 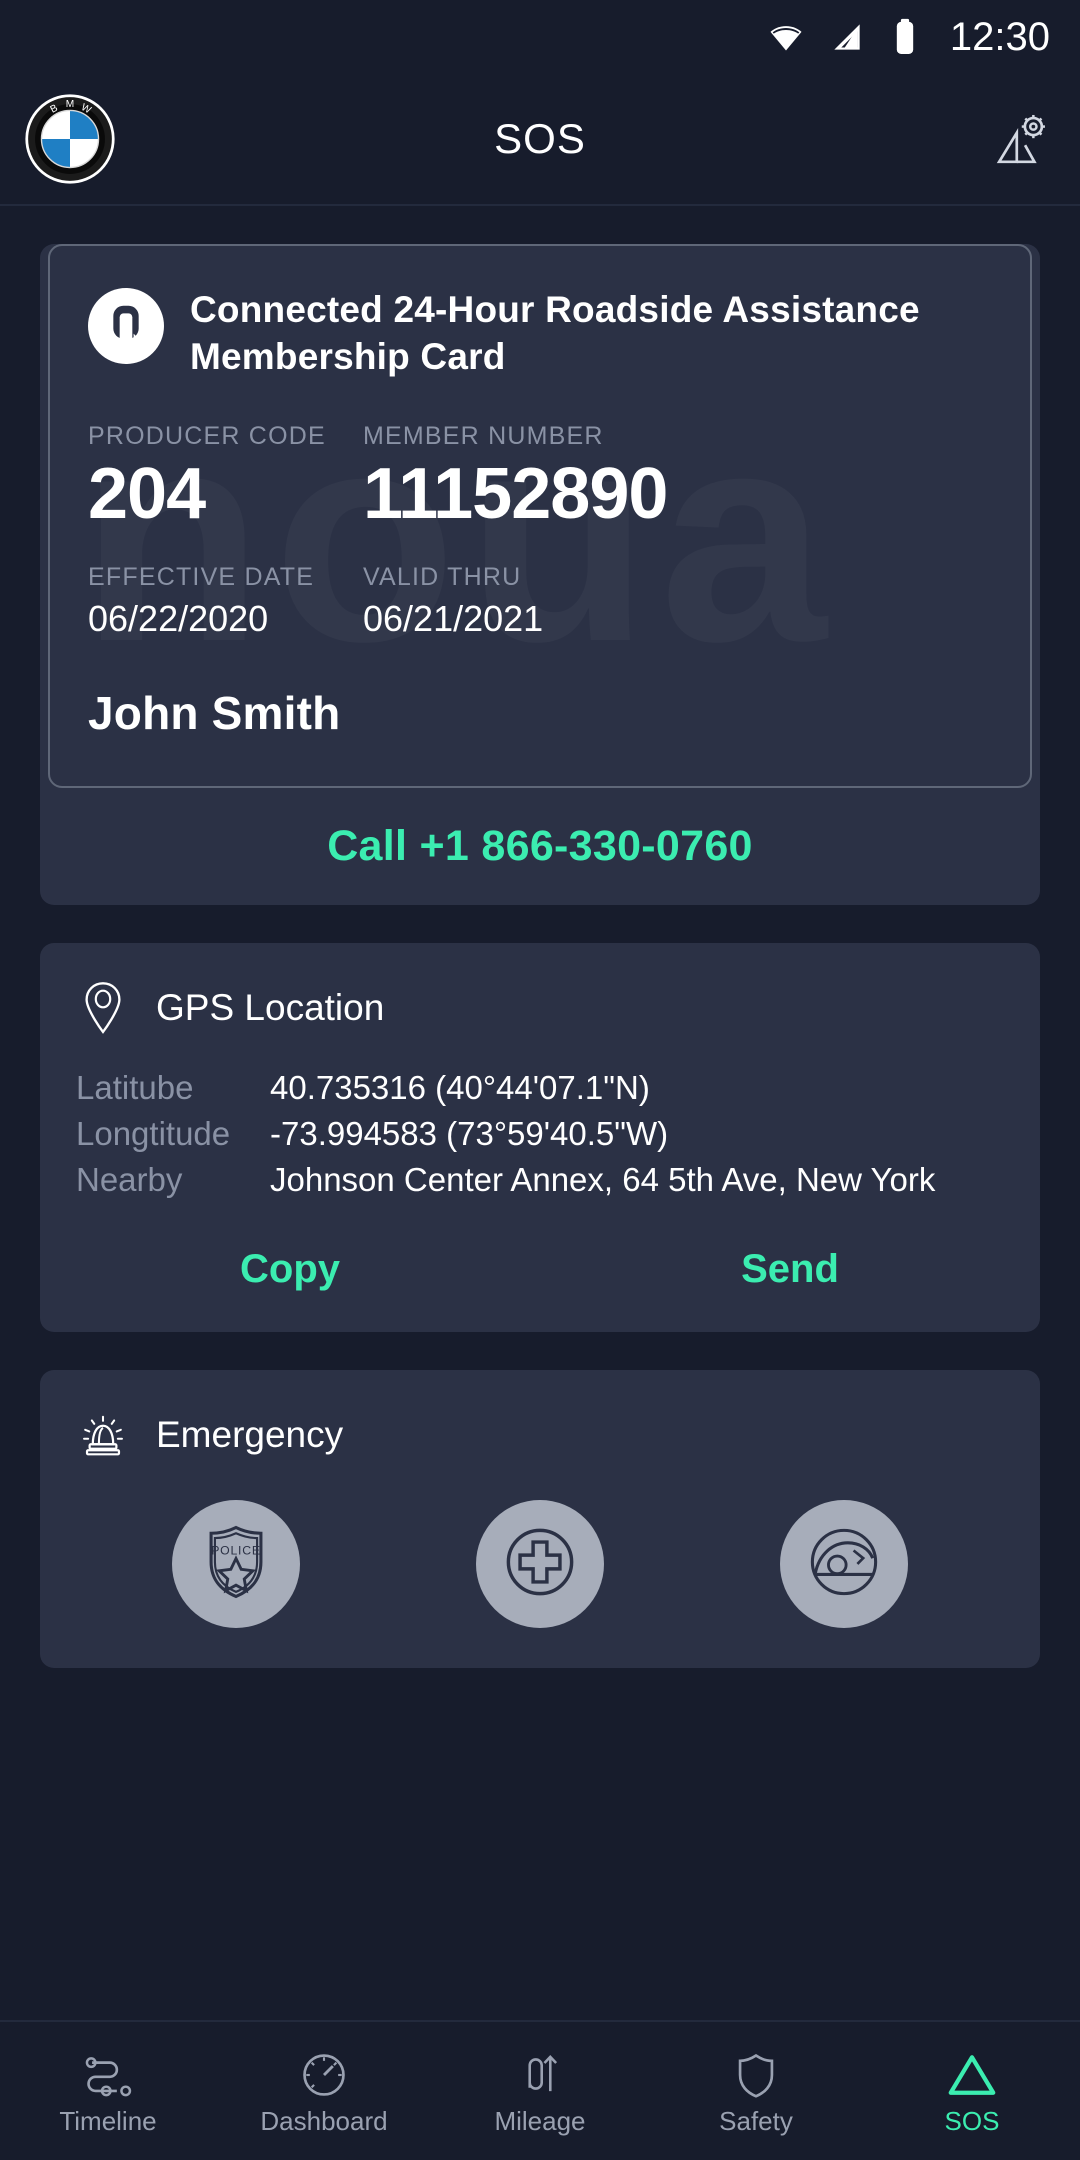 I want to click on fire-button, so click(x=844, y=1564).